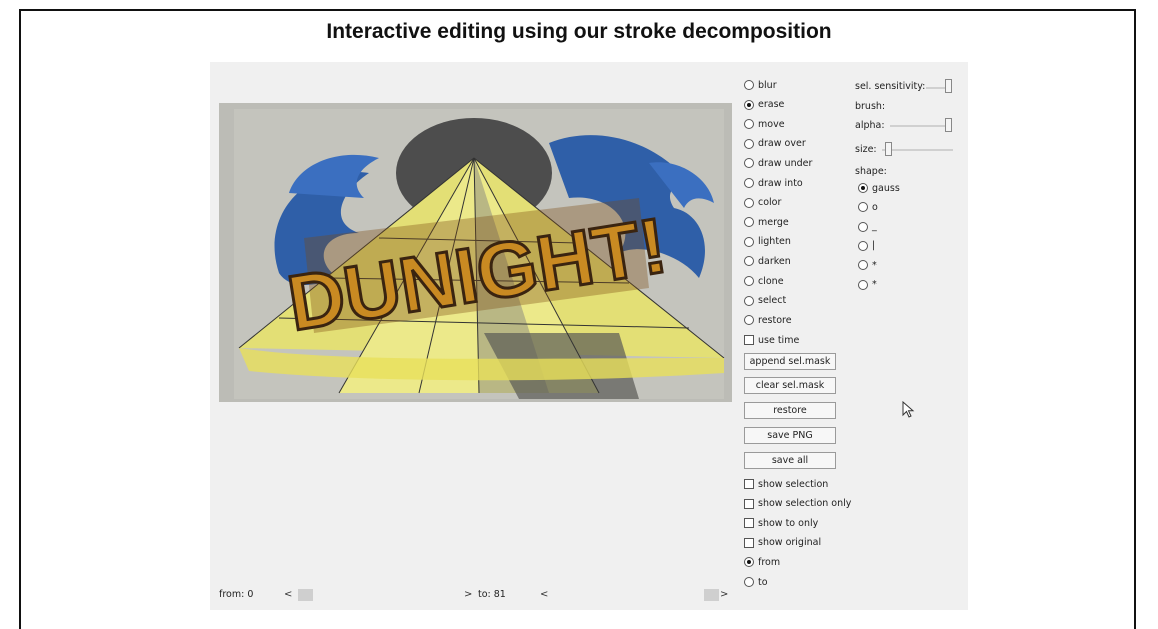 Image resolution: width=1158 pixels, height=629 pixels. Describe the element at coordinates (774, 261) in the screenshot. I see `tool-radio-label: darken` at that location.